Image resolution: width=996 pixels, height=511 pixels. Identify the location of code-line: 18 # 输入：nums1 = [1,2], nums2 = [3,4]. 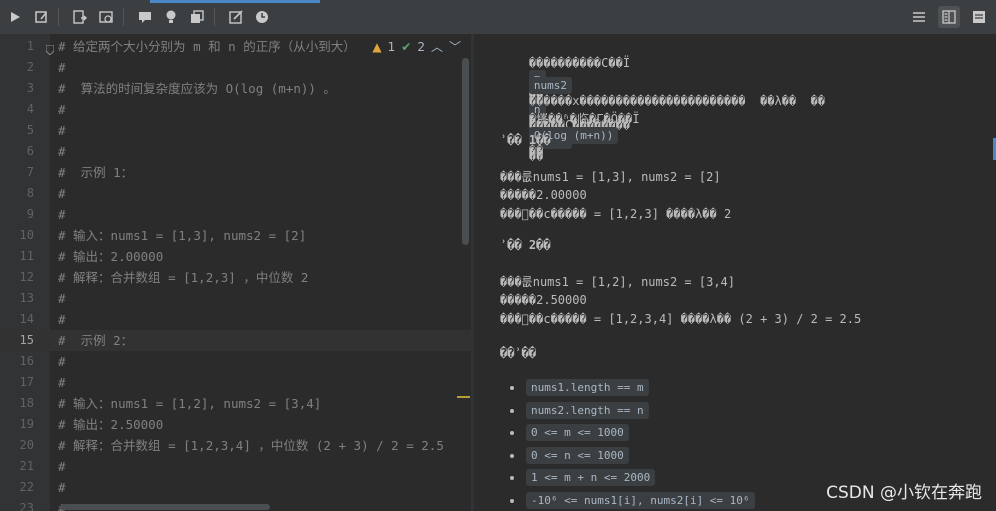
(235, 403).